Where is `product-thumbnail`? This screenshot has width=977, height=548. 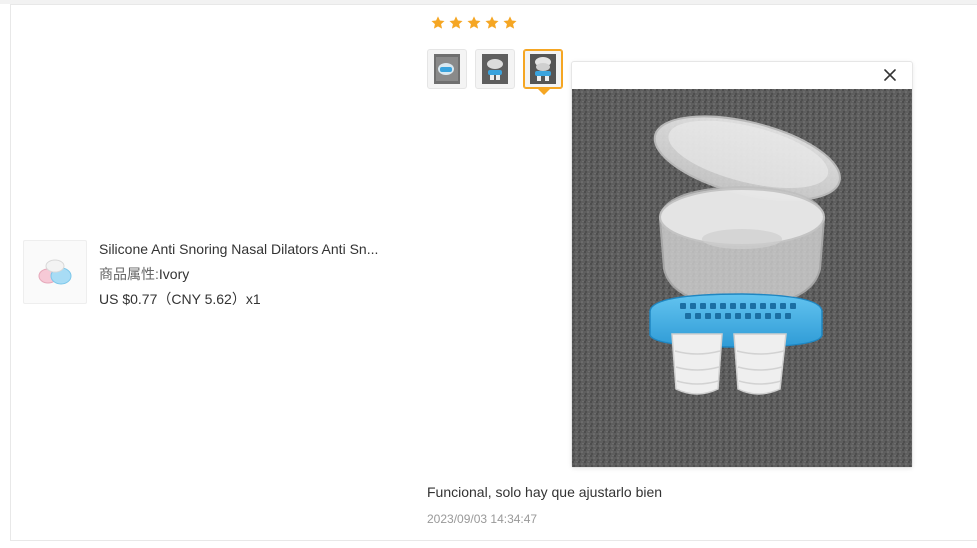
product-thumbnail is located at coordinates (55, 272).